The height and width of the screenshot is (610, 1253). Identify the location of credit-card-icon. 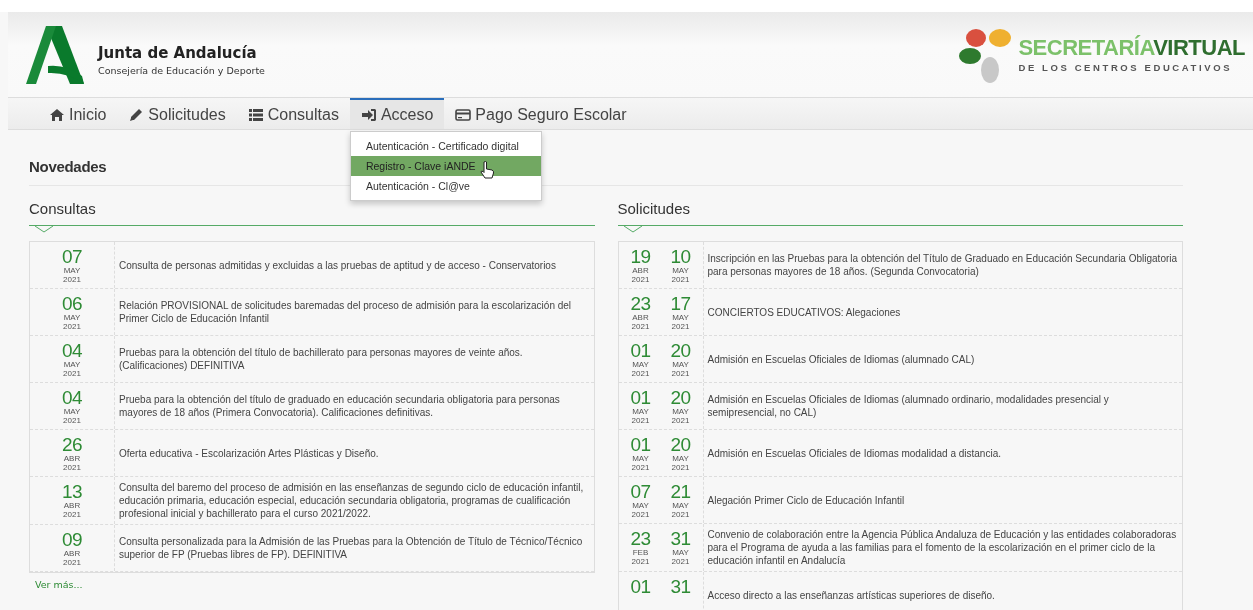
(463, 114).